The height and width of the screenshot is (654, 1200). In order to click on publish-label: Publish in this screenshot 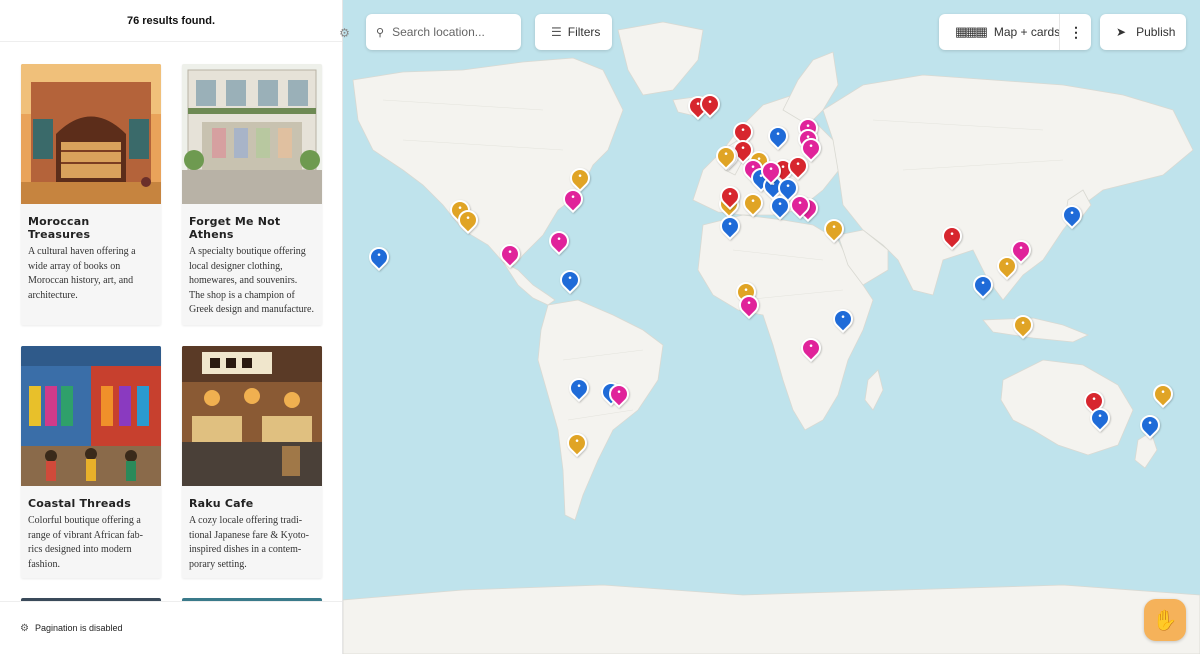, I will do `click(1156, 32)`.